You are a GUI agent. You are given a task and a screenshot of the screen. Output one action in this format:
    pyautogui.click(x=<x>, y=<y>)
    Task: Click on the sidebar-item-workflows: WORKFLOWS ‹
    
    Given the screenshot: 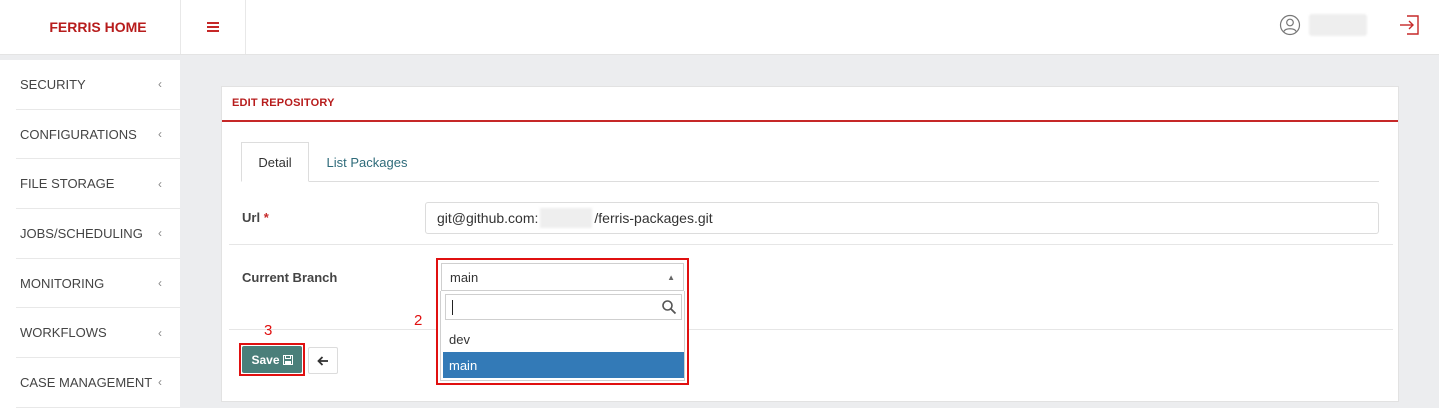 What is the action you would take?
    pyautogui.click(x=98, y=333)
    